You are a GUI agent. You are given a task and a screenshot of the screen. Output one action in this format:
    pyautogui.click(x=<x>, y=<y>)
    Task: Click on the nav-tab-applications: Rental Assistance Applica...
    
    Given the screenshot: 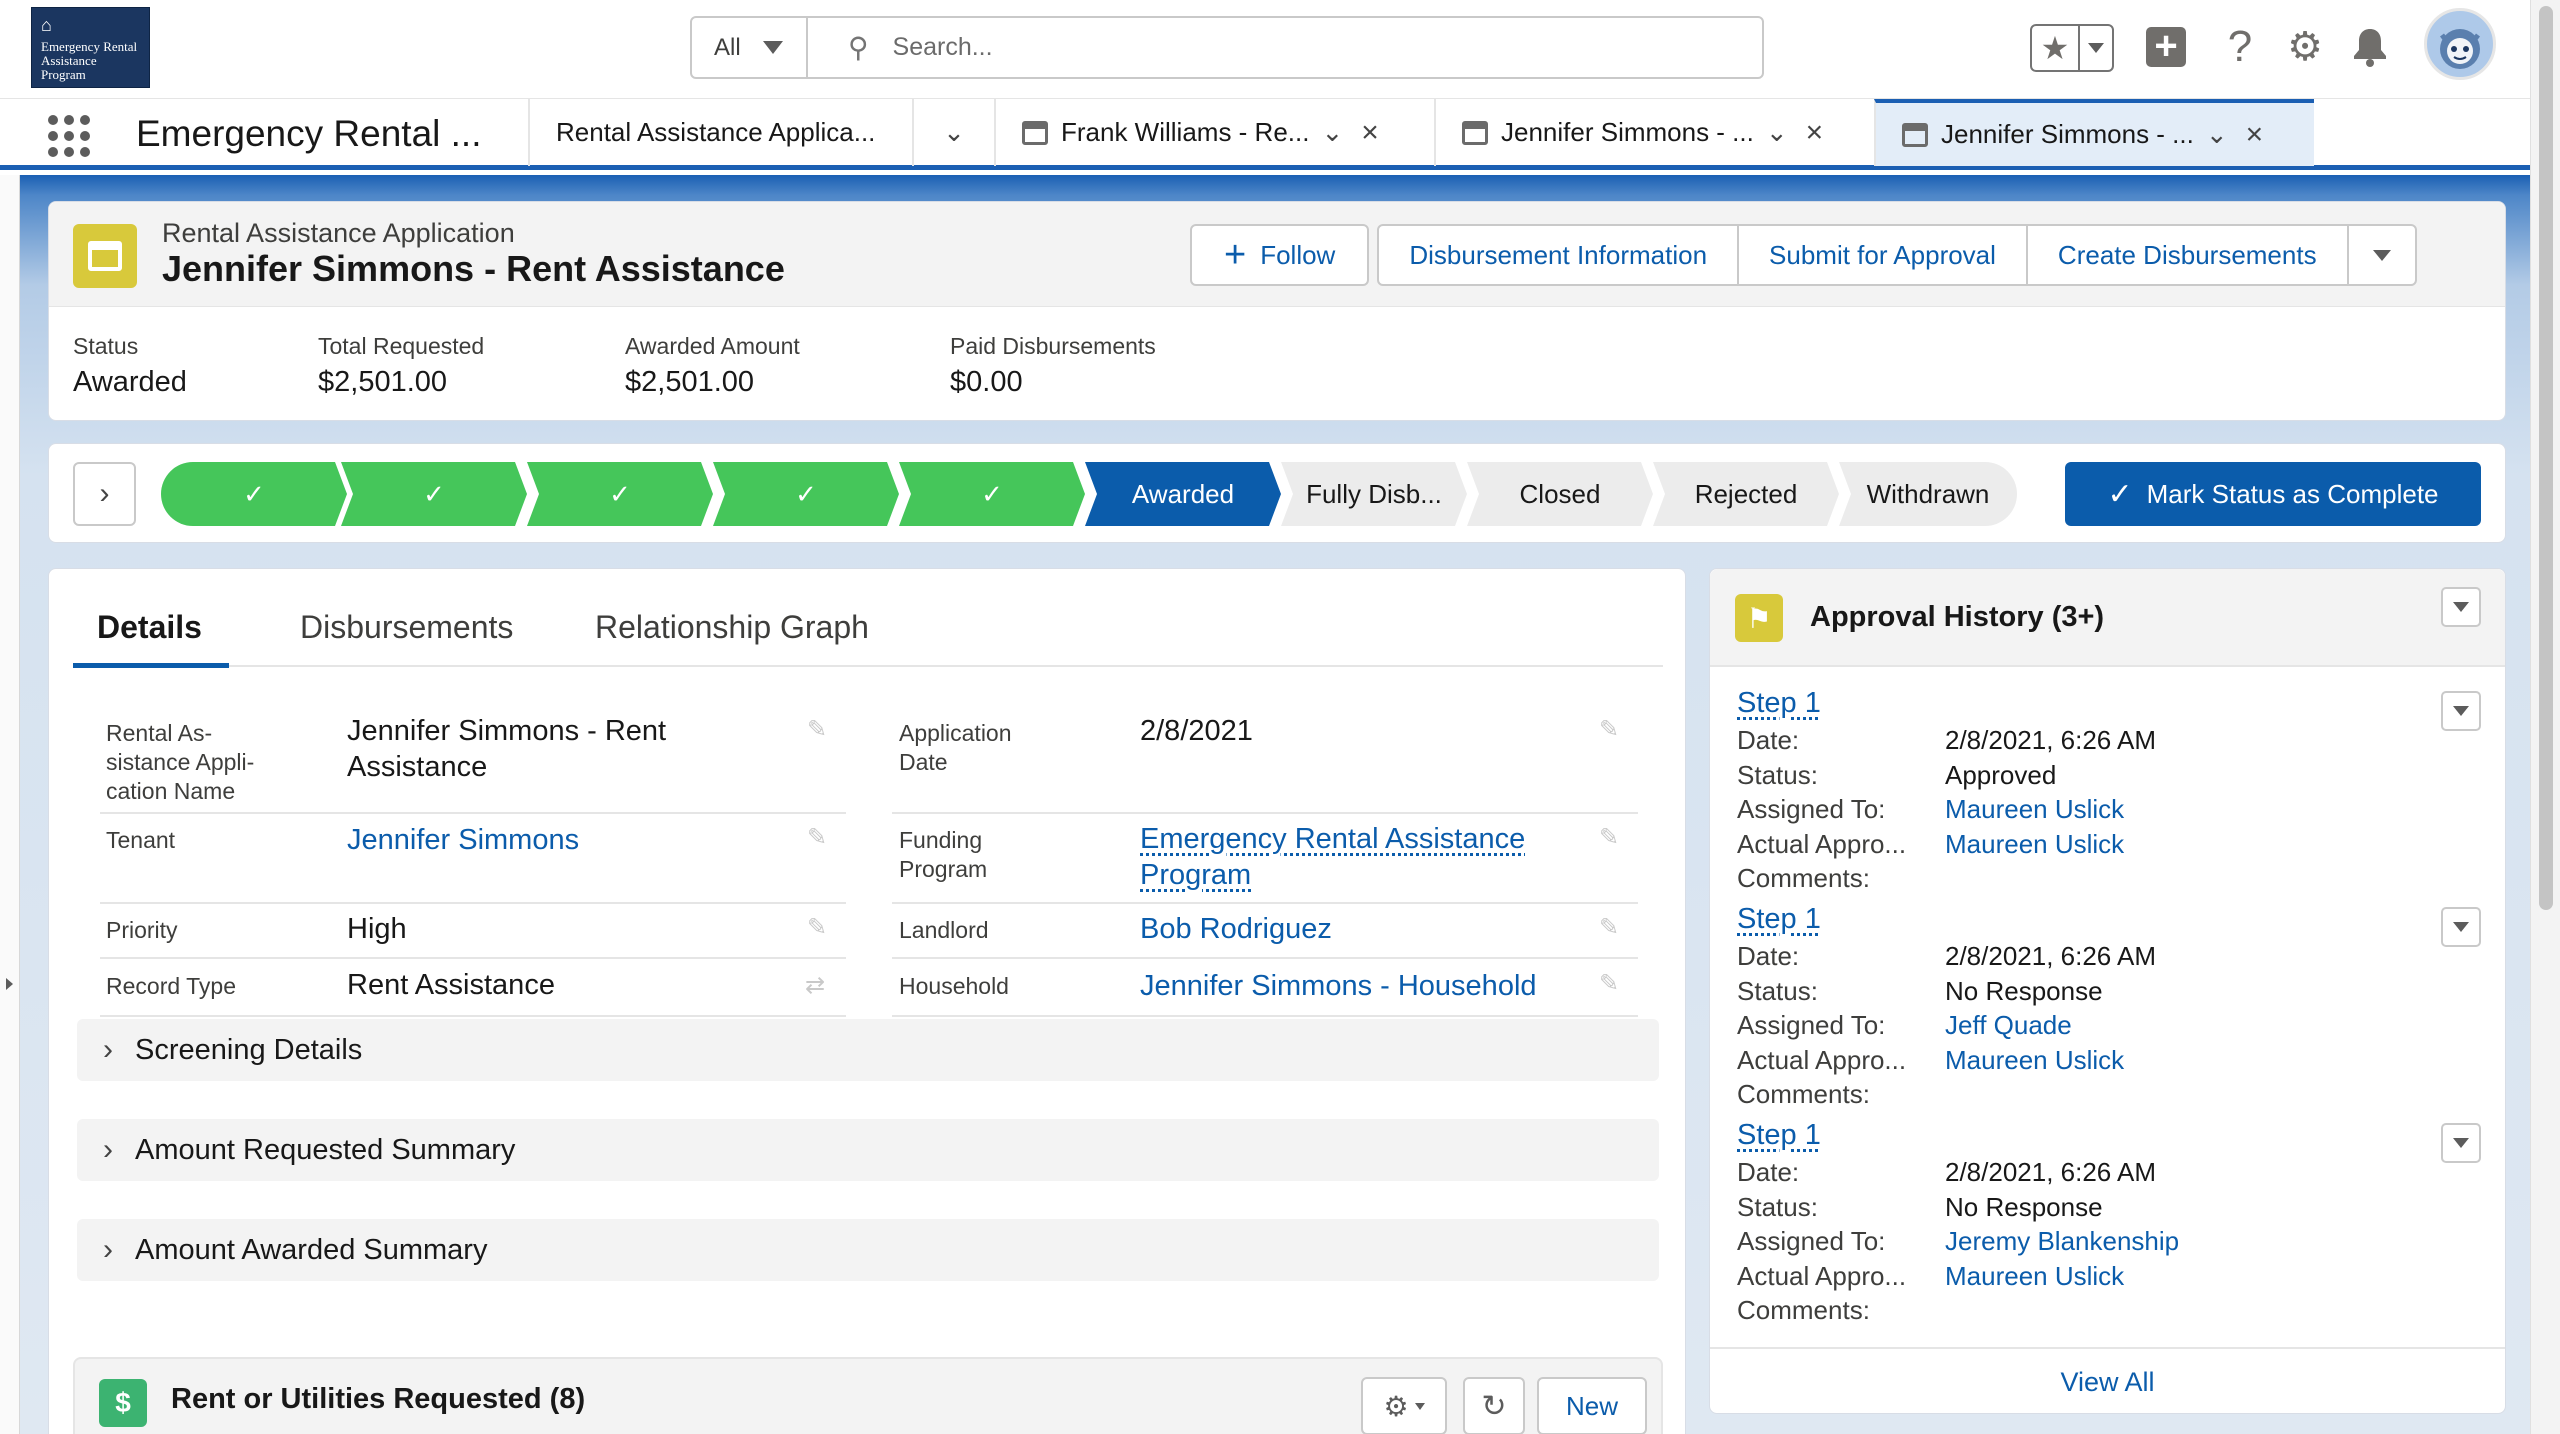 What is the action you would take?
    pyautogui.click(x=720, y=132)
    